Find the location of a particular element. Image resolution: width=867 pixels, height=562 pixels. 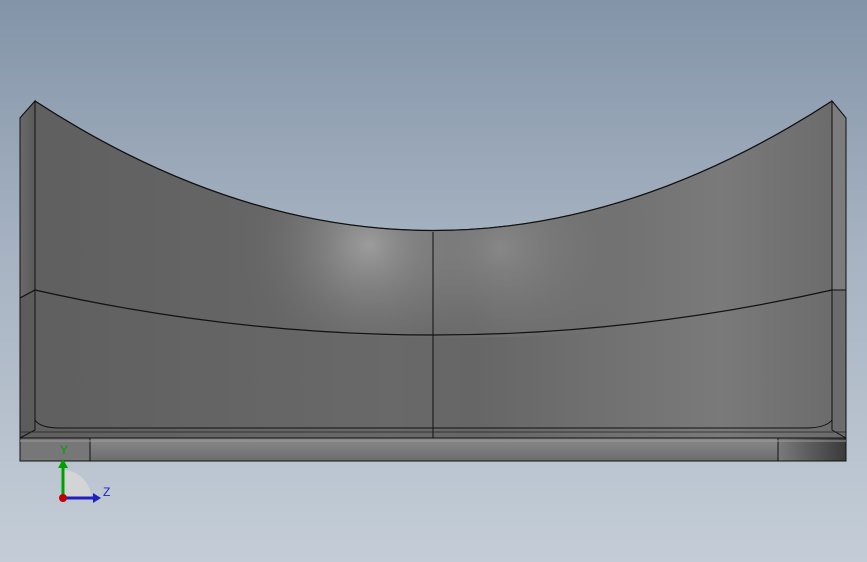

x-axis-dot is located at coordinates (63, 498).